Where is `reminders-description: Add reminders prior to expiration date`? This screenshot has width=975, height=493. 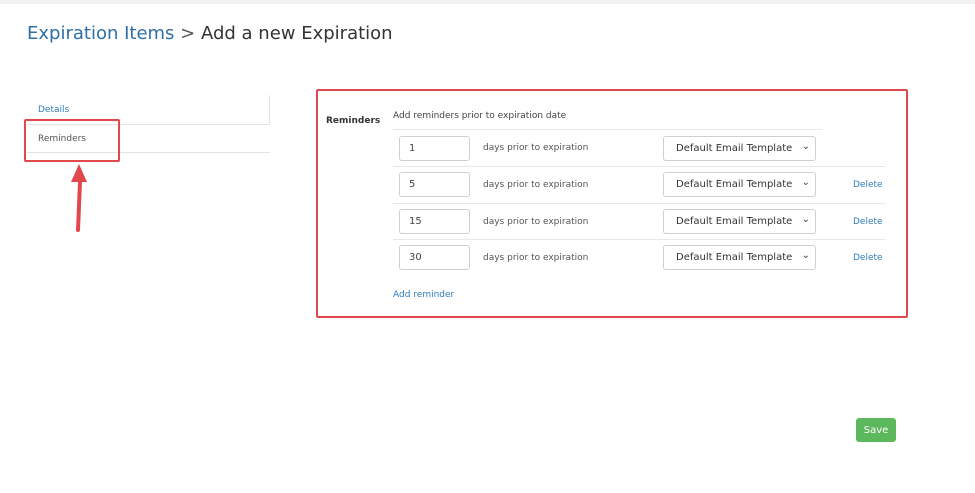 reminders-description: Add reminders prior to expiration date is located at coordinates (480, 116).